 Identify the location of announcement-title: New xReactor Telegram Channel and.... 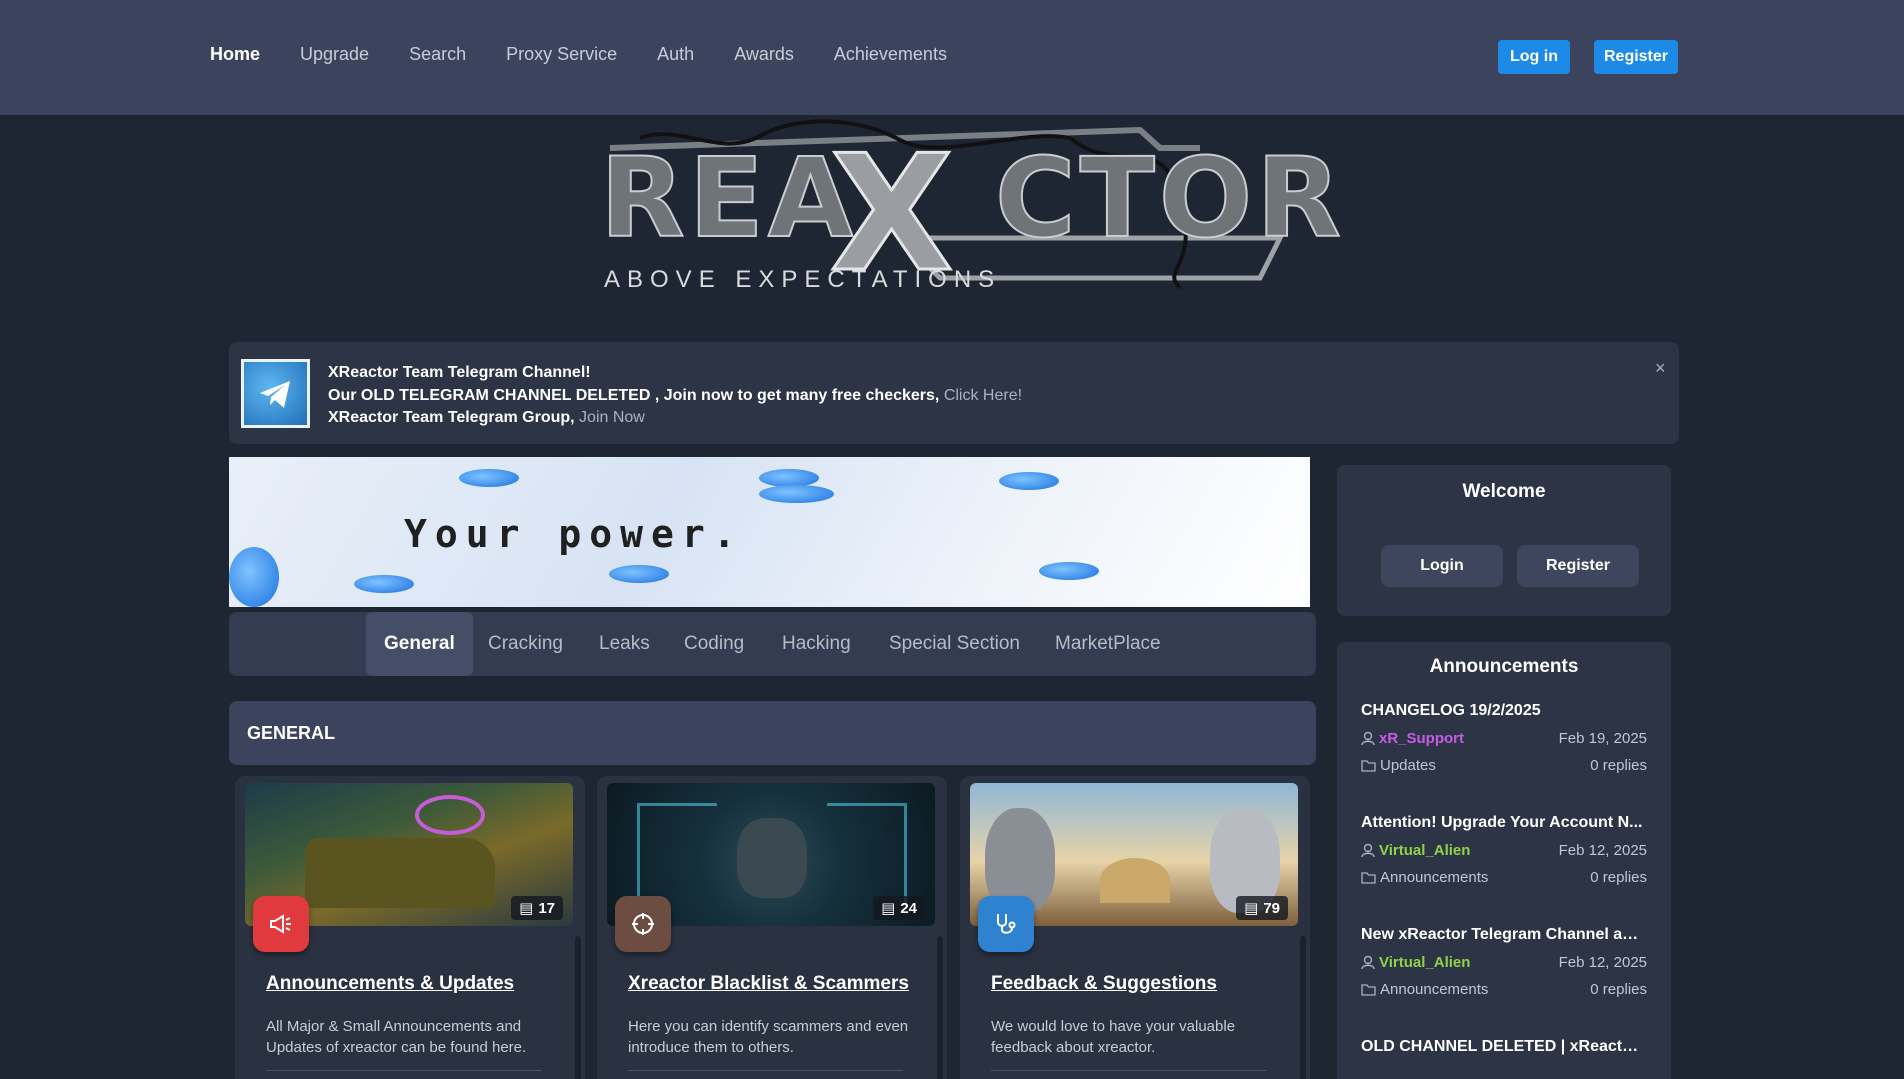
(1504, 935).